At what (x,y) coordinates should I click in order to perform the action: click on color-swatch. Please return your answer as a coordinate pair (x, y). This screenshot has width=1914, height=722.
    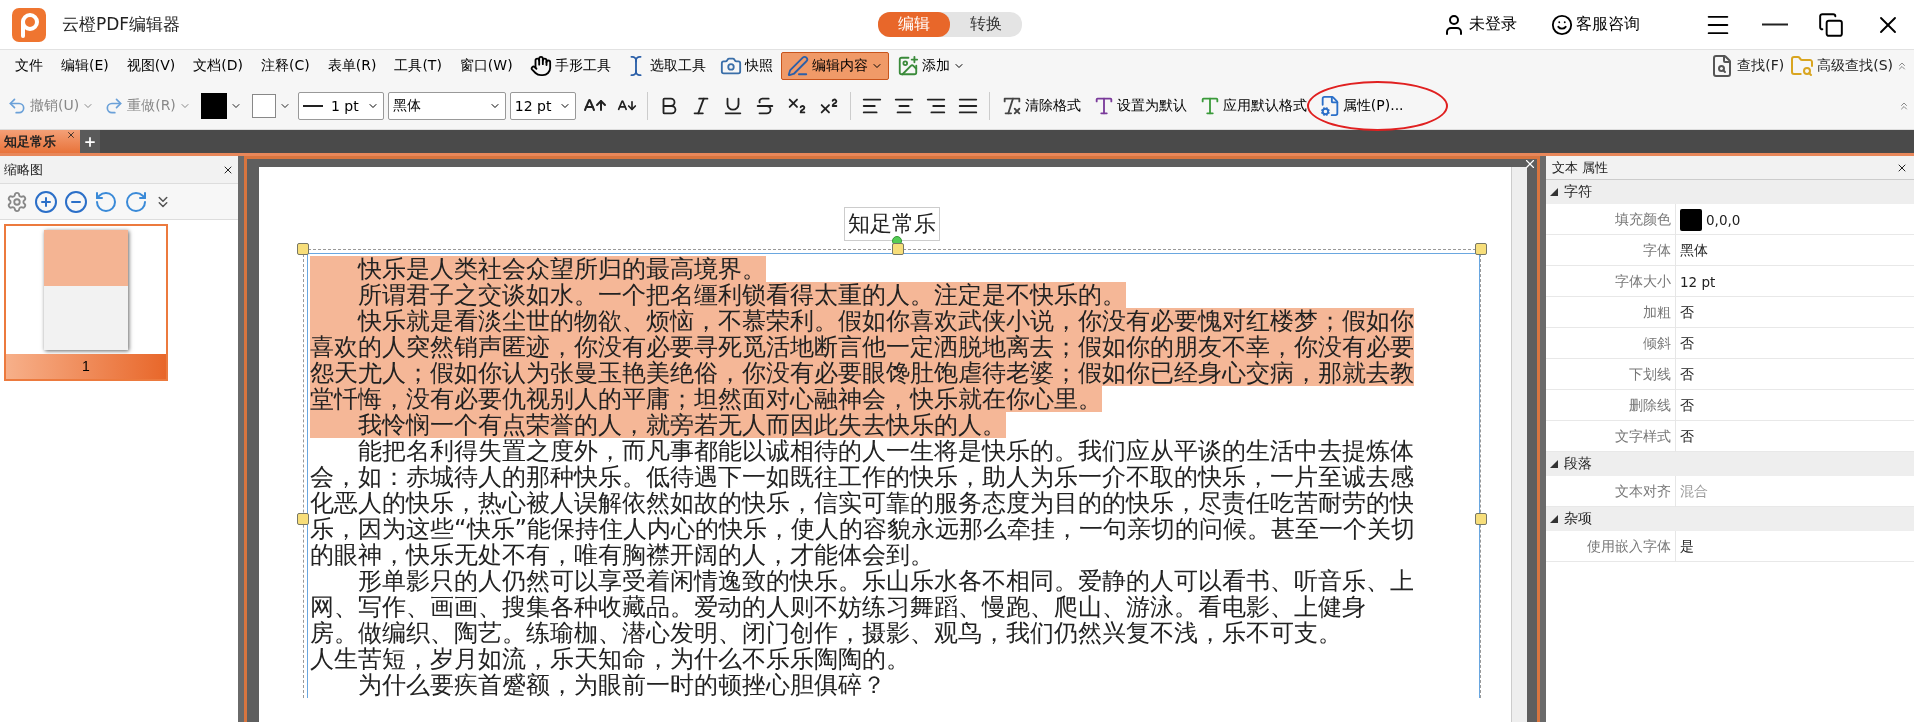
    Looking at the image, I should click on (213, 105).